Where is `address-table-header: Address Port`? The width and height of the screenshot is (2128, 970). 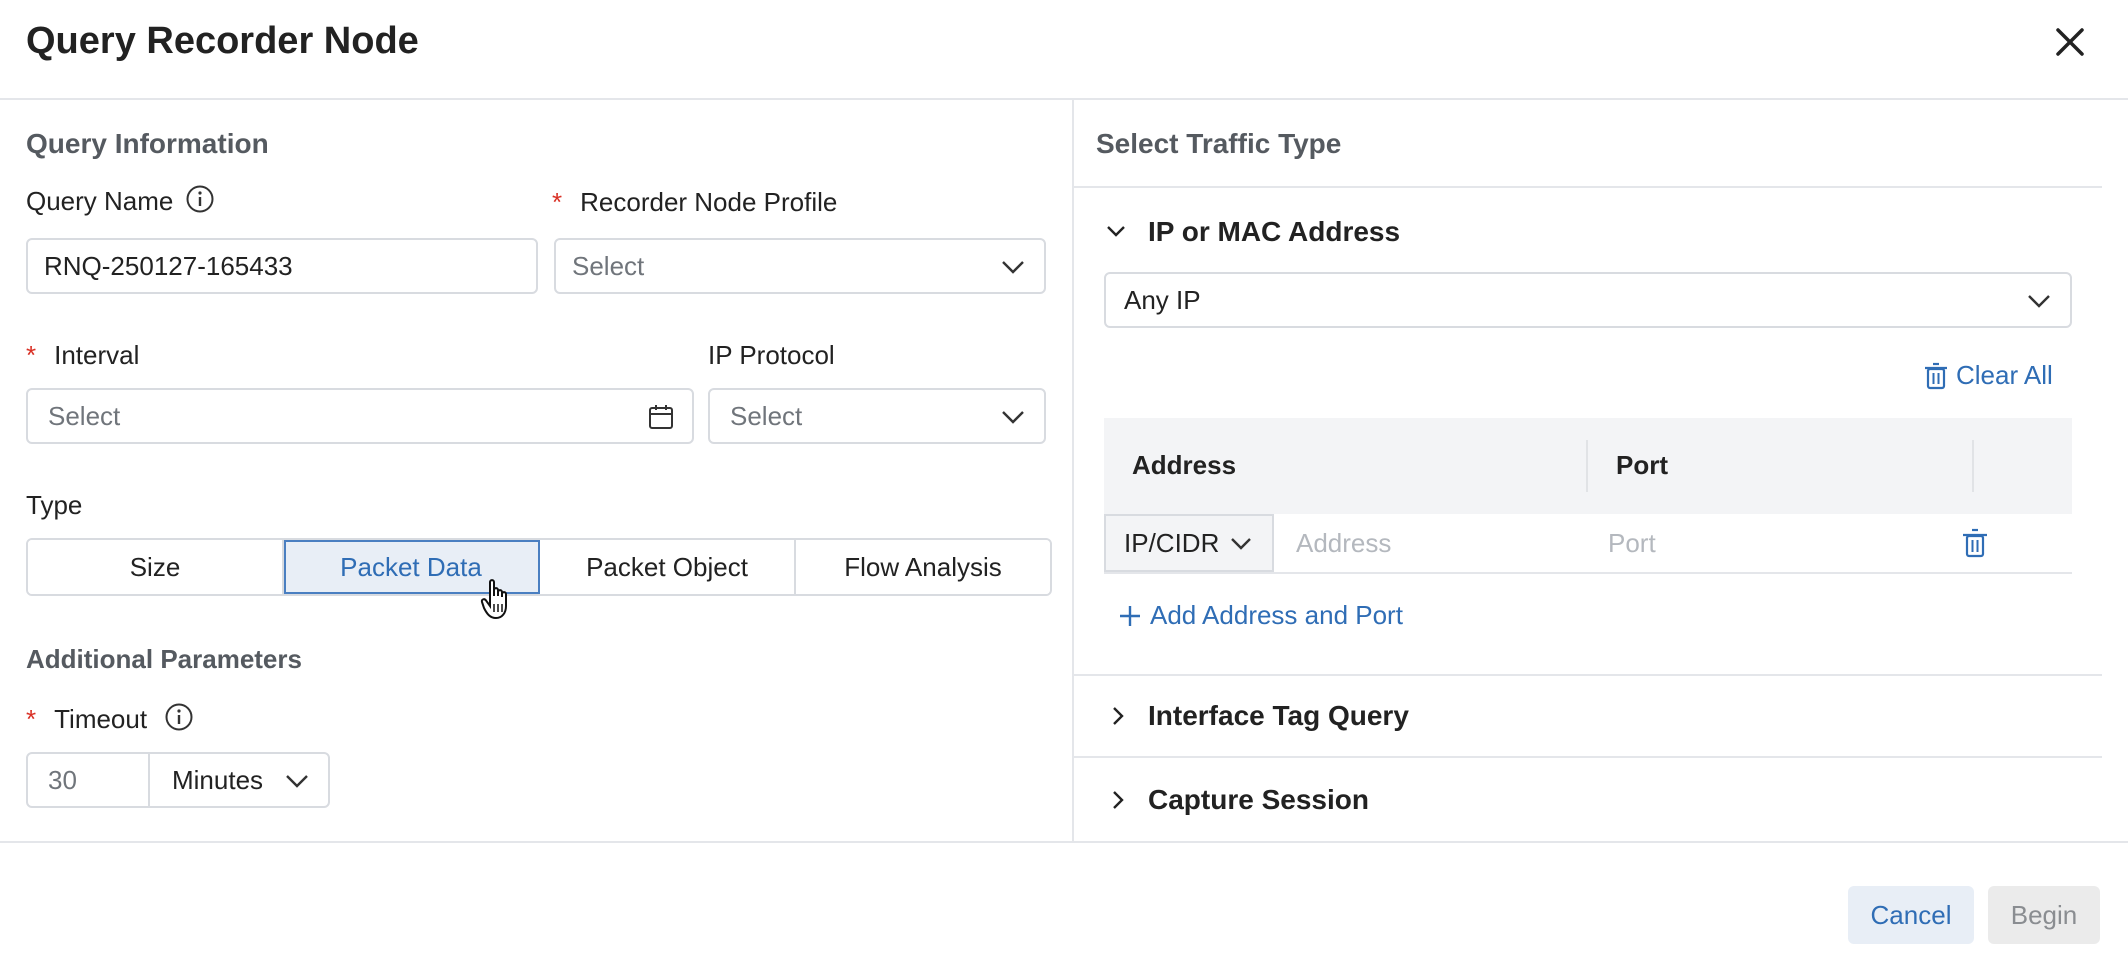 address-table-header: Address Port is located at coordinates (1588, 466).